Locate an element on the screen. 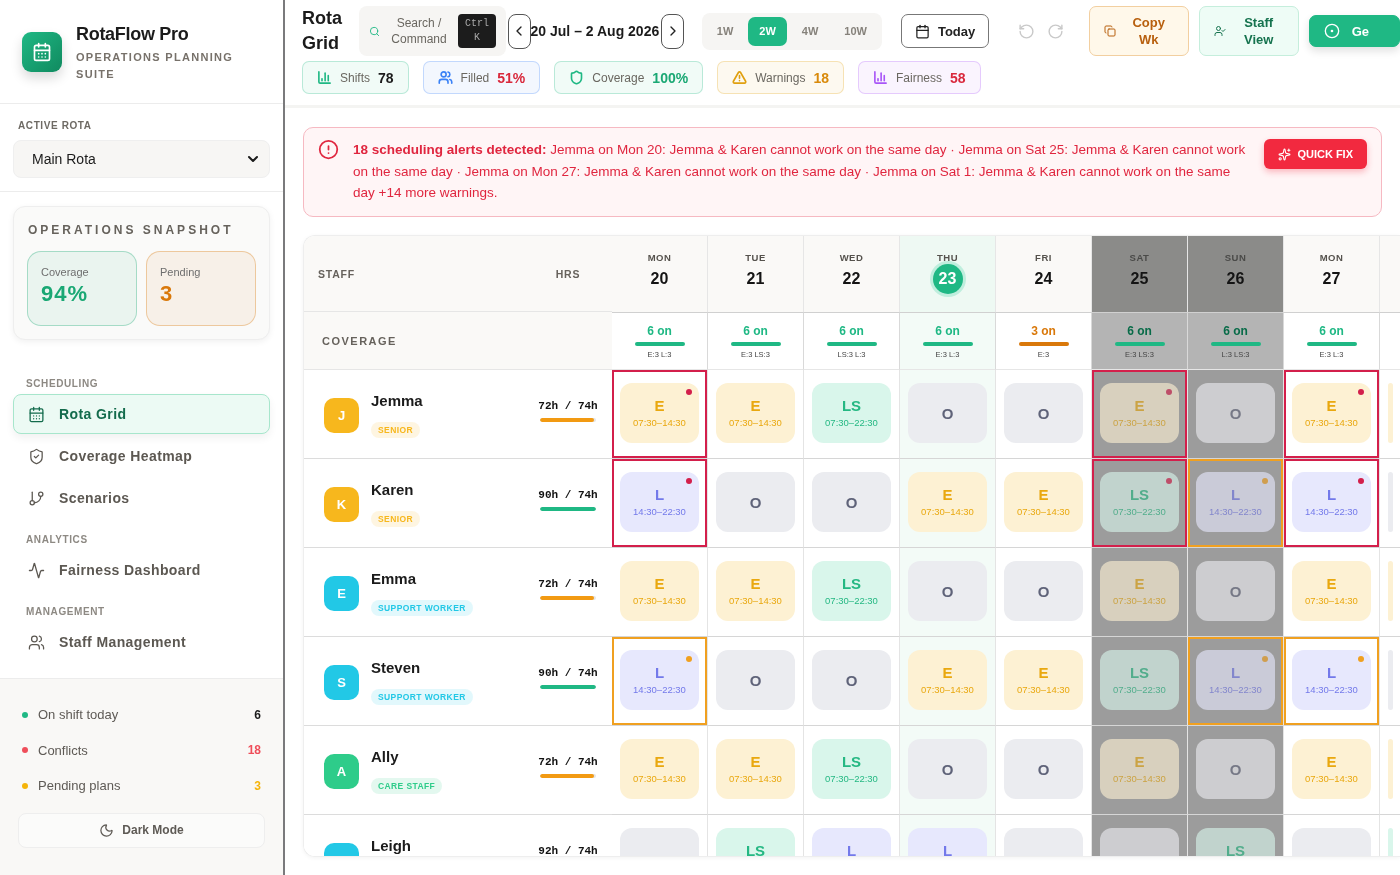  nav-item: Staff Management is located at coordinates (141, 642).